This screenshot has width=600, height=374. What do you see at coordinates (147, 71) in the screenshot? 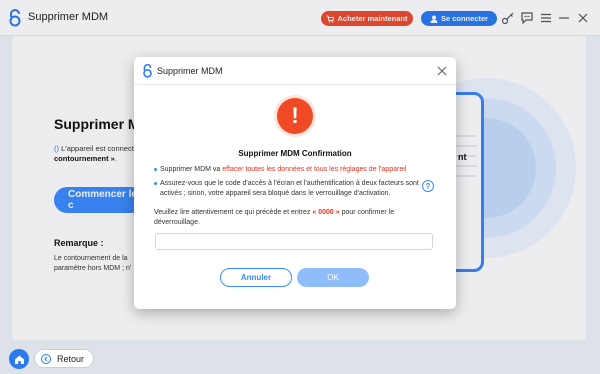
I see `dialog-logo-icon` at bounding box center [147, 71].